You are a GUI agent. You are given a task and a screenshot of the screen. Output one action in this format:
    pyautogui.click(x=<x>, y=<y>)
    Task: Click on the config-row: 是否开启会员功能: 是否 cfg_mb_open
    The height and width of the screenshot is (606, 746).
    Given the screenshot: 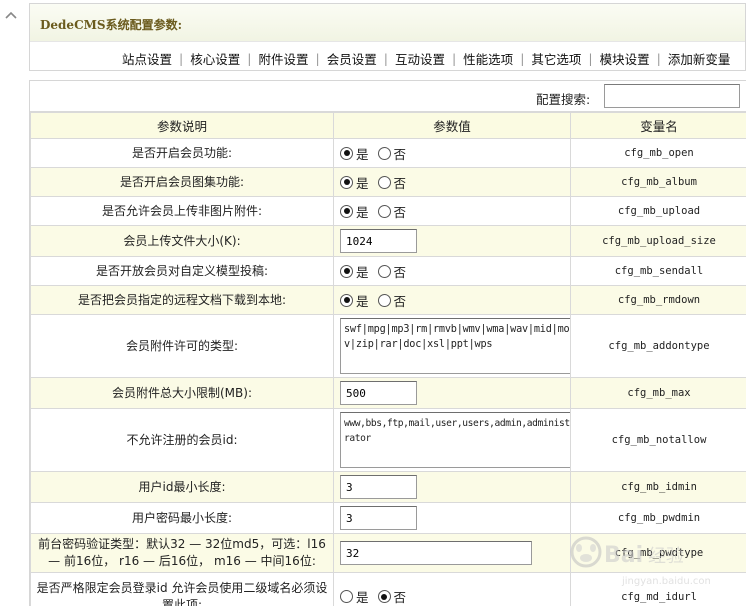 What is the action you would take?
    pyautogui.click(x=388, y=153)
    